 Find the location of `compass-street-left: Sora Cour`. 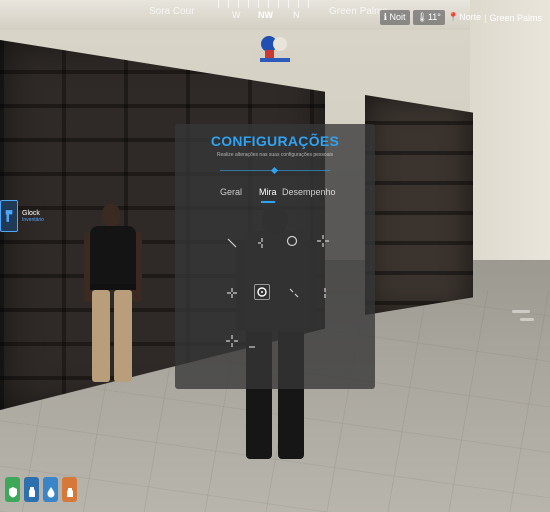

compass-street-left: Sora Cour is located at coordinates (172, 11).